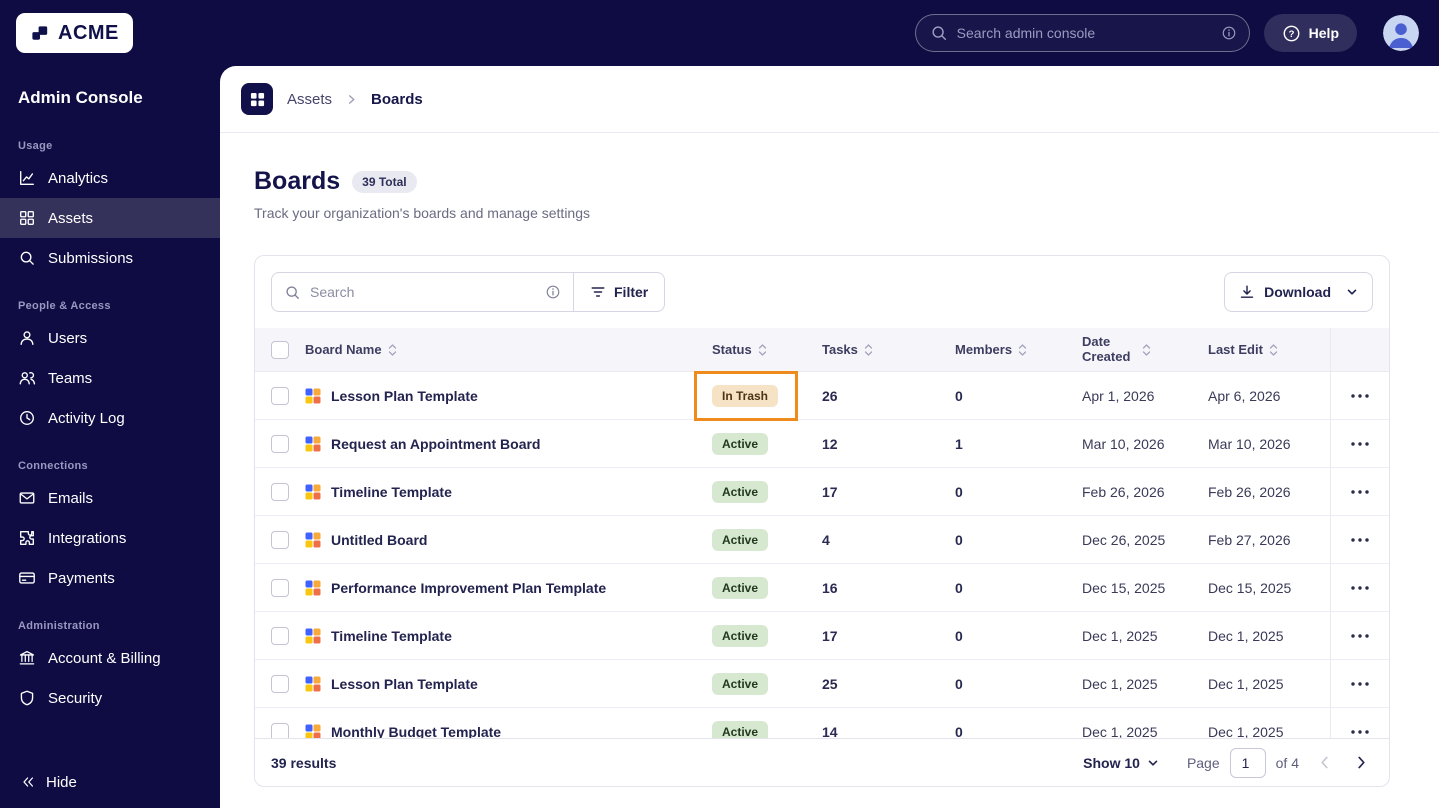 The image size is (1439, 808). What do you see at coordinates (280, 349) in the screenshot?
I see `select-all-checkbox` at bounding box center [280, 349].